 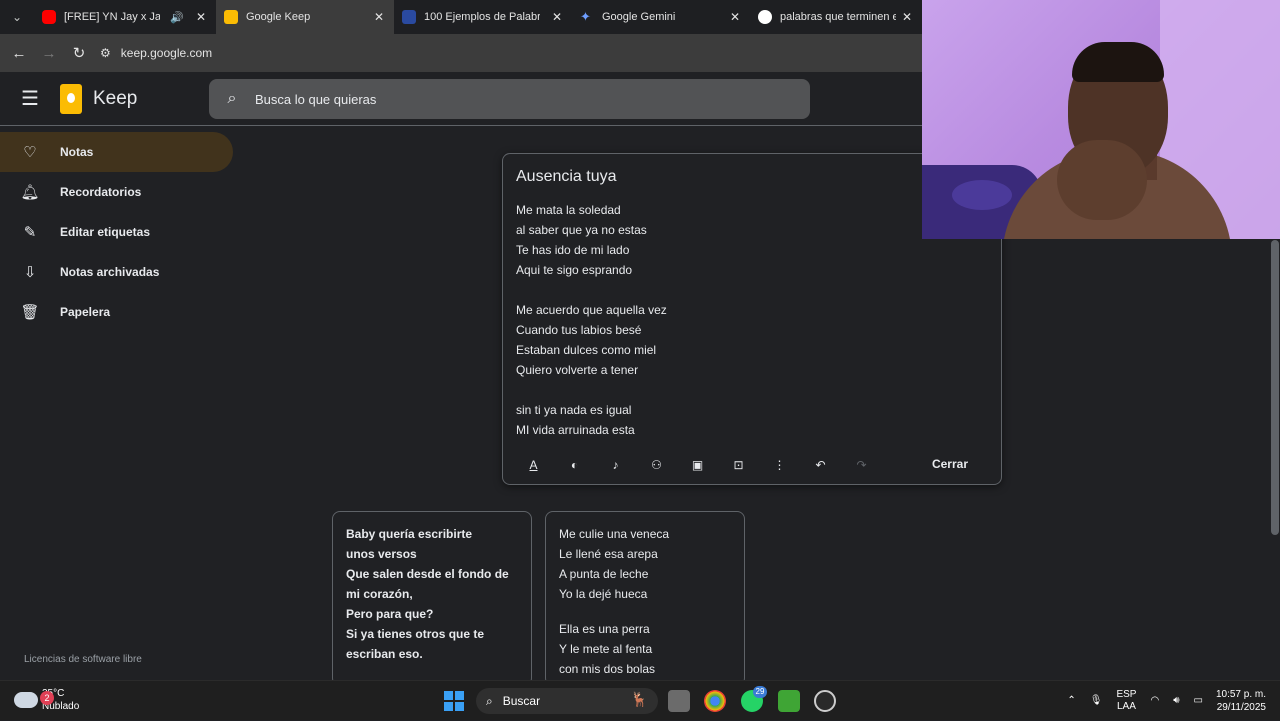 What do you see at coordinates (1126, 706) in the screenshot?
I see `lang-bottom: LAA` at bounding box center [1126, 706].